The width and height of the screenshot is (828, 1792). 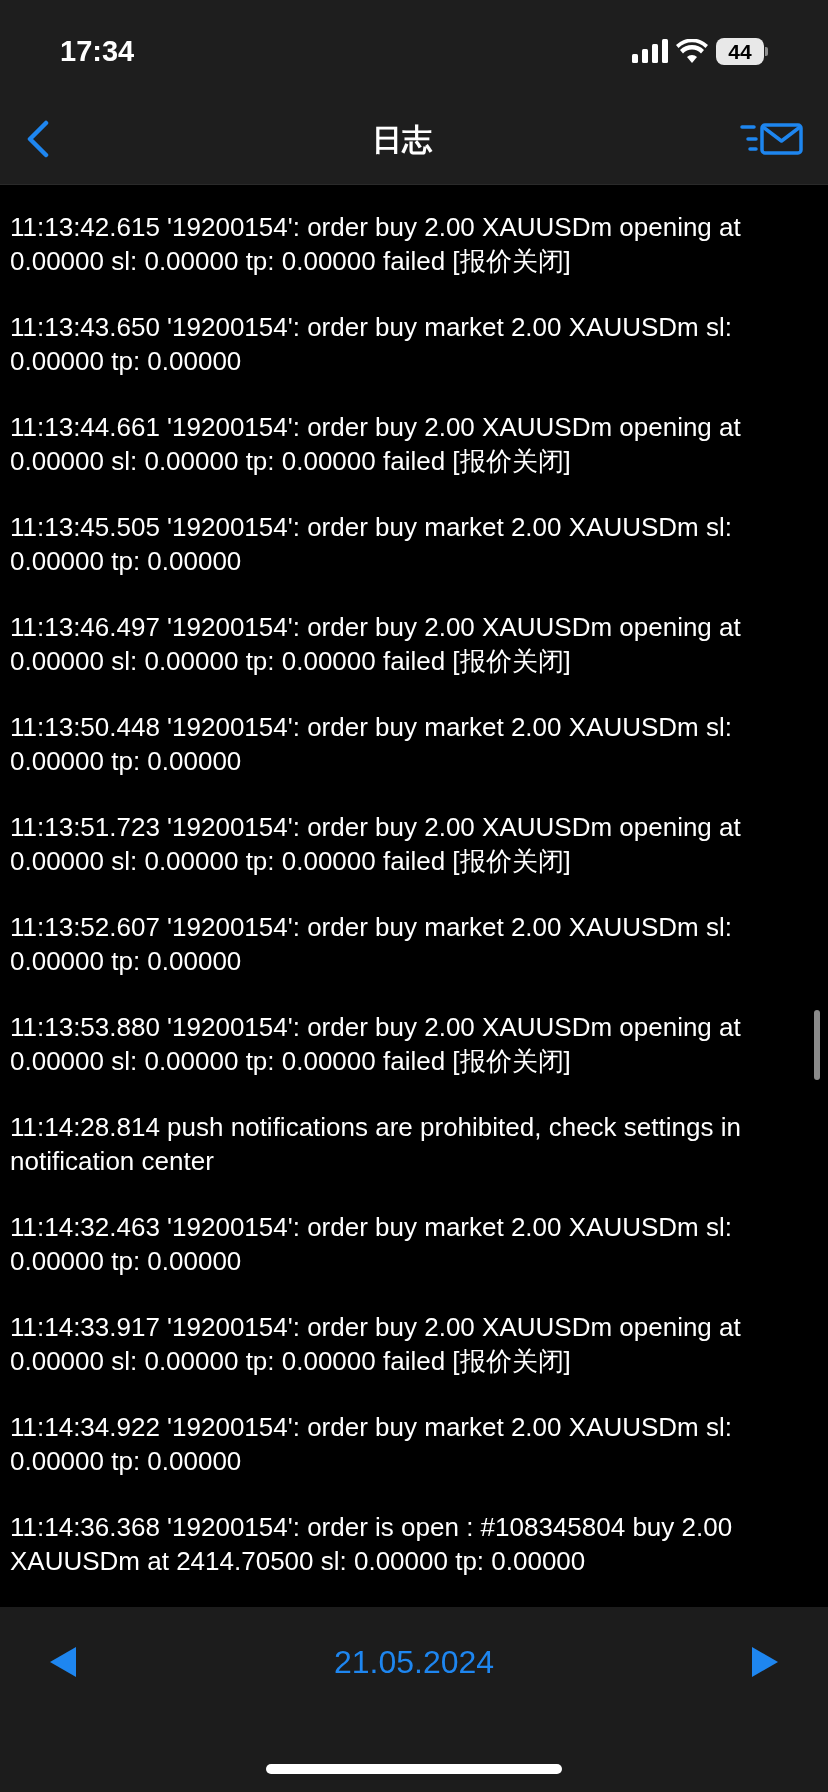 I want to click on log-entry: 11:14:36.368 '19200154': order is open : #108345804 buy 2.00 XAUUSDm at 2414.70500 sl: 0.00000 tp: 0.00000, so click(x=372, y=1544).